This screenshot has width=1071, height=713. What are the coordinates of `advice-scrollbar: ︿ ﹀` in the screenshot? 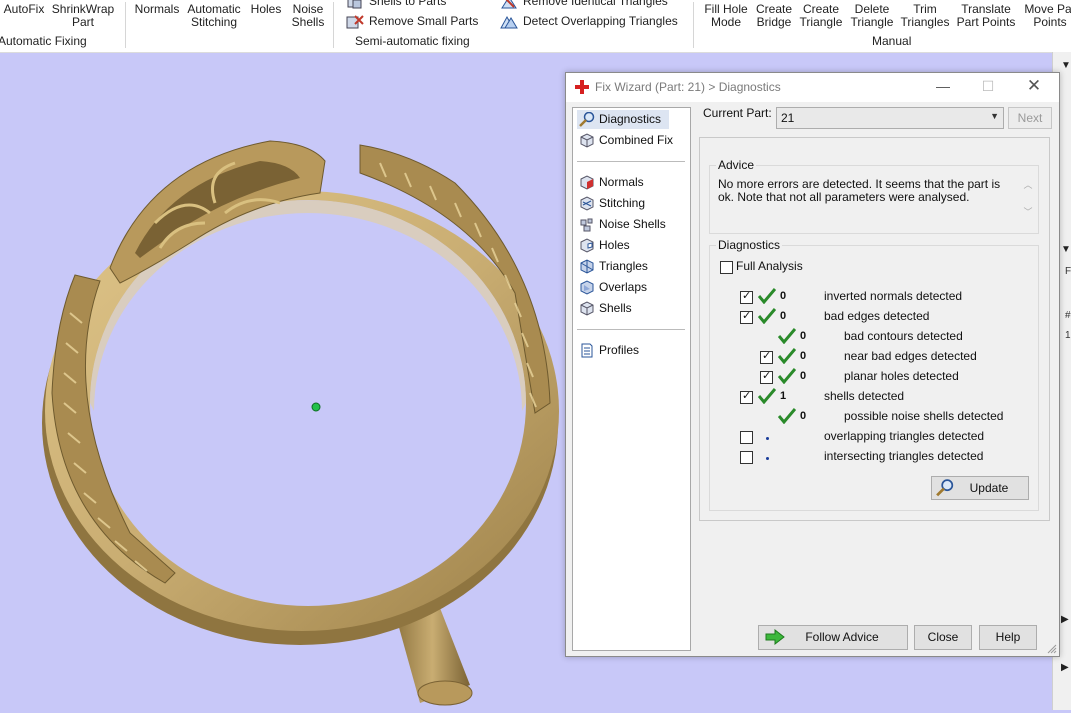 It's located at (1028, 200).